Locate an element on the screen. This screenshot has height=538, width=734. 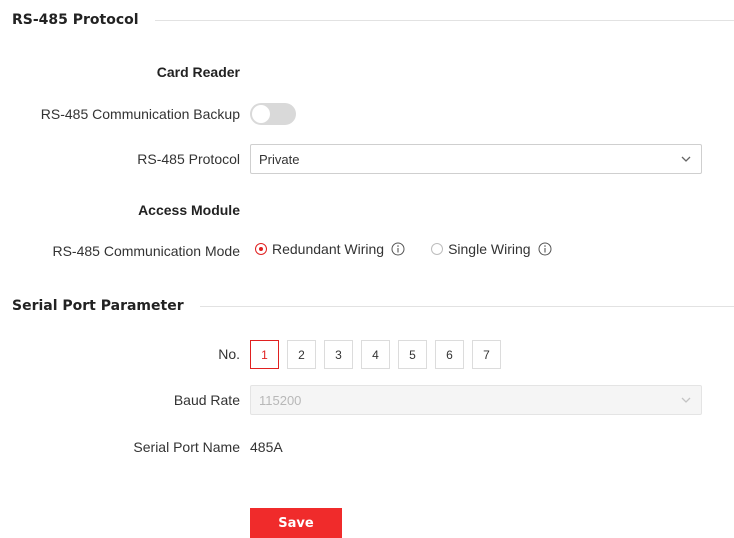
radio-label: Single Wiring is located at coordinates (489, 249).